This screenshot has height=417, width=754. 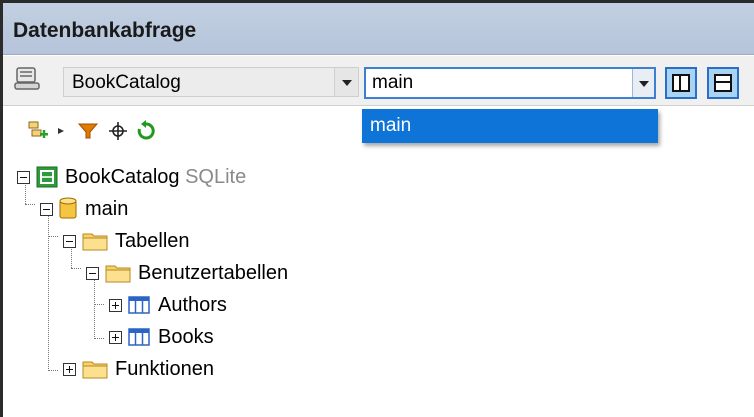 What do you see at coordinates (393, 82) in the screenshot?
I see `schema-value: main` at bounding box center [393, 82].